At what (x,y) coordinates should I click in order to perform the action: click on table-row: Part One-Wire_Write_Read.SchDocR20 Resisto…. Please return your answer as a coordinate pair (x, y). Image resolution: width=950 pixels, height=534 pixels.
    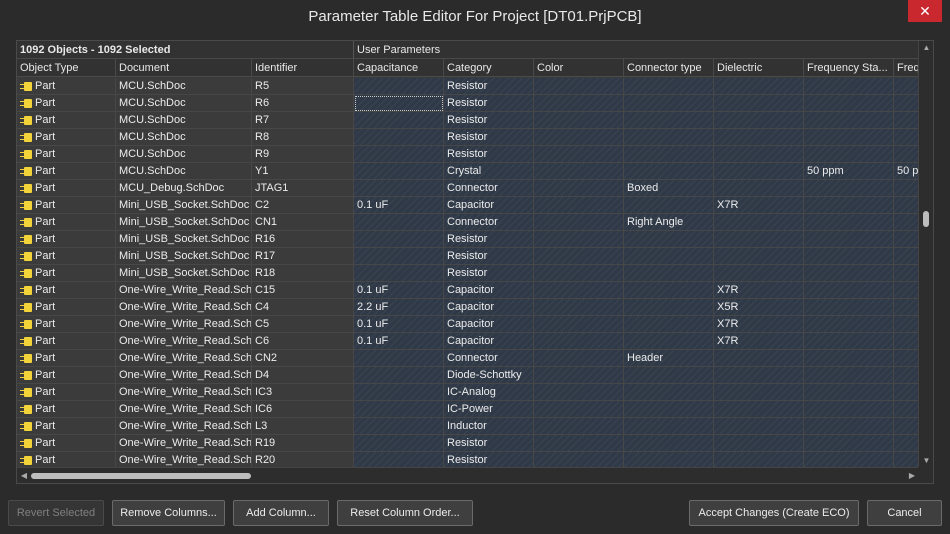
    Looking at the image, I should click on (468, 460).